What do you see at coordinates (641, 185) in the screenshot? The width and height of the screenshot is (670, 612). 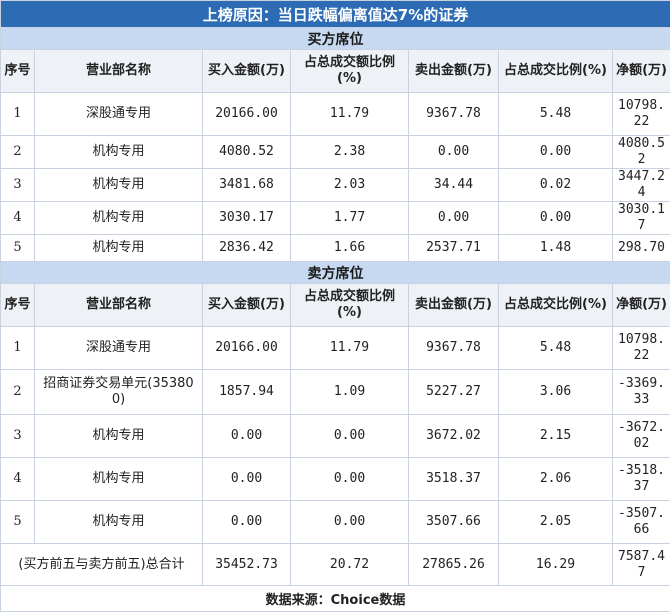 I see `net-amount: 3447.24` at bounding box center [641, 185].